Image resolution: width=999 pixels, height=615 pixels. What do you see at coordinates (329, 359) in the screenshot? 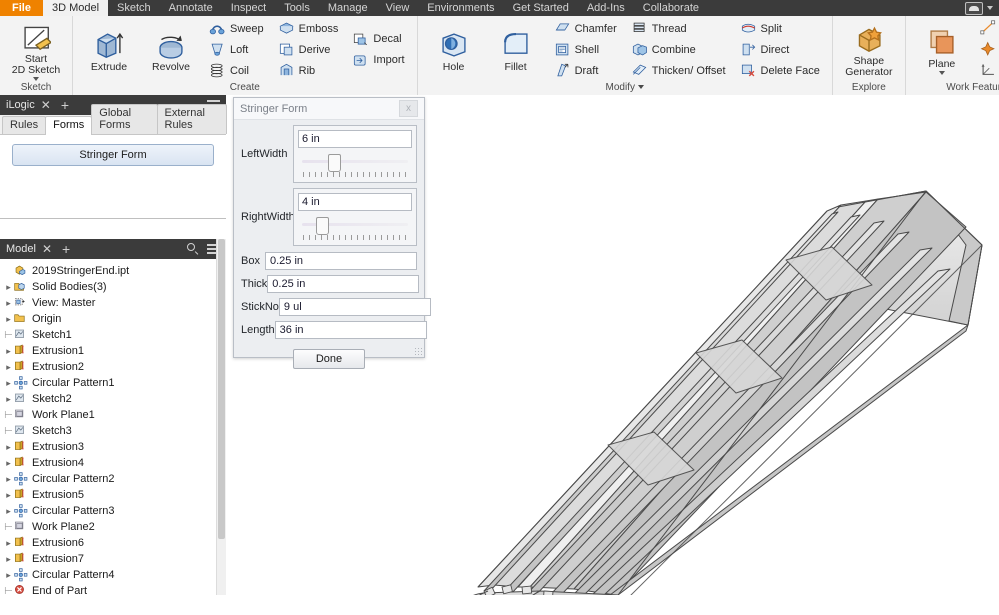
I see `done-button: Done` at bounding box center [329, 359].